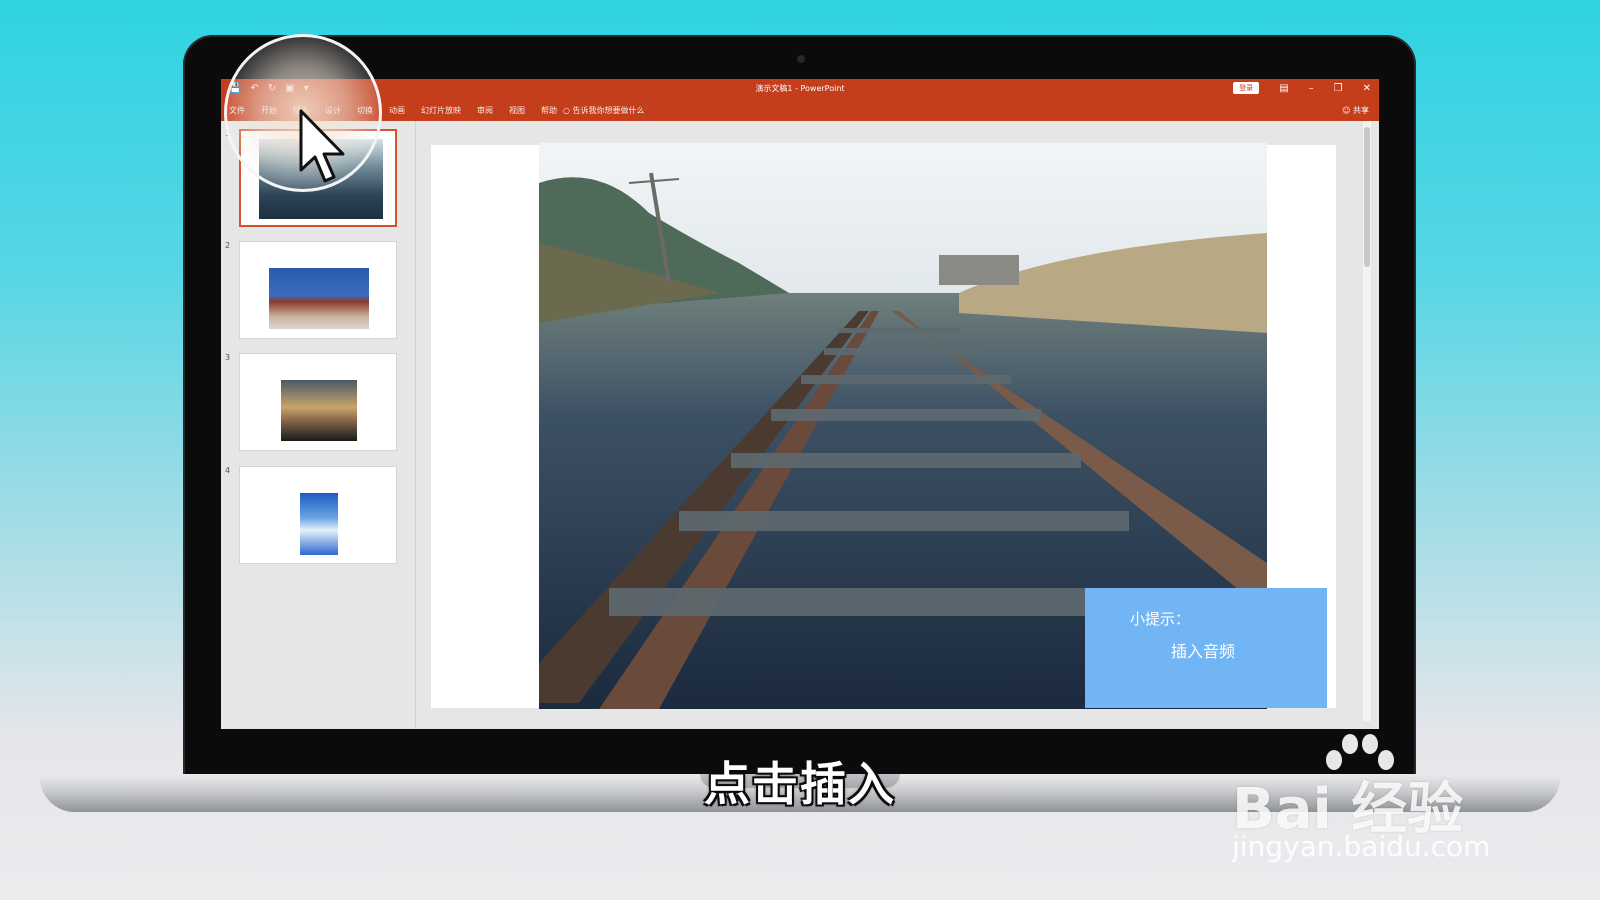  I want to click on slide-thumbnails-pane: 1 2 3 4, so click(318, 425).